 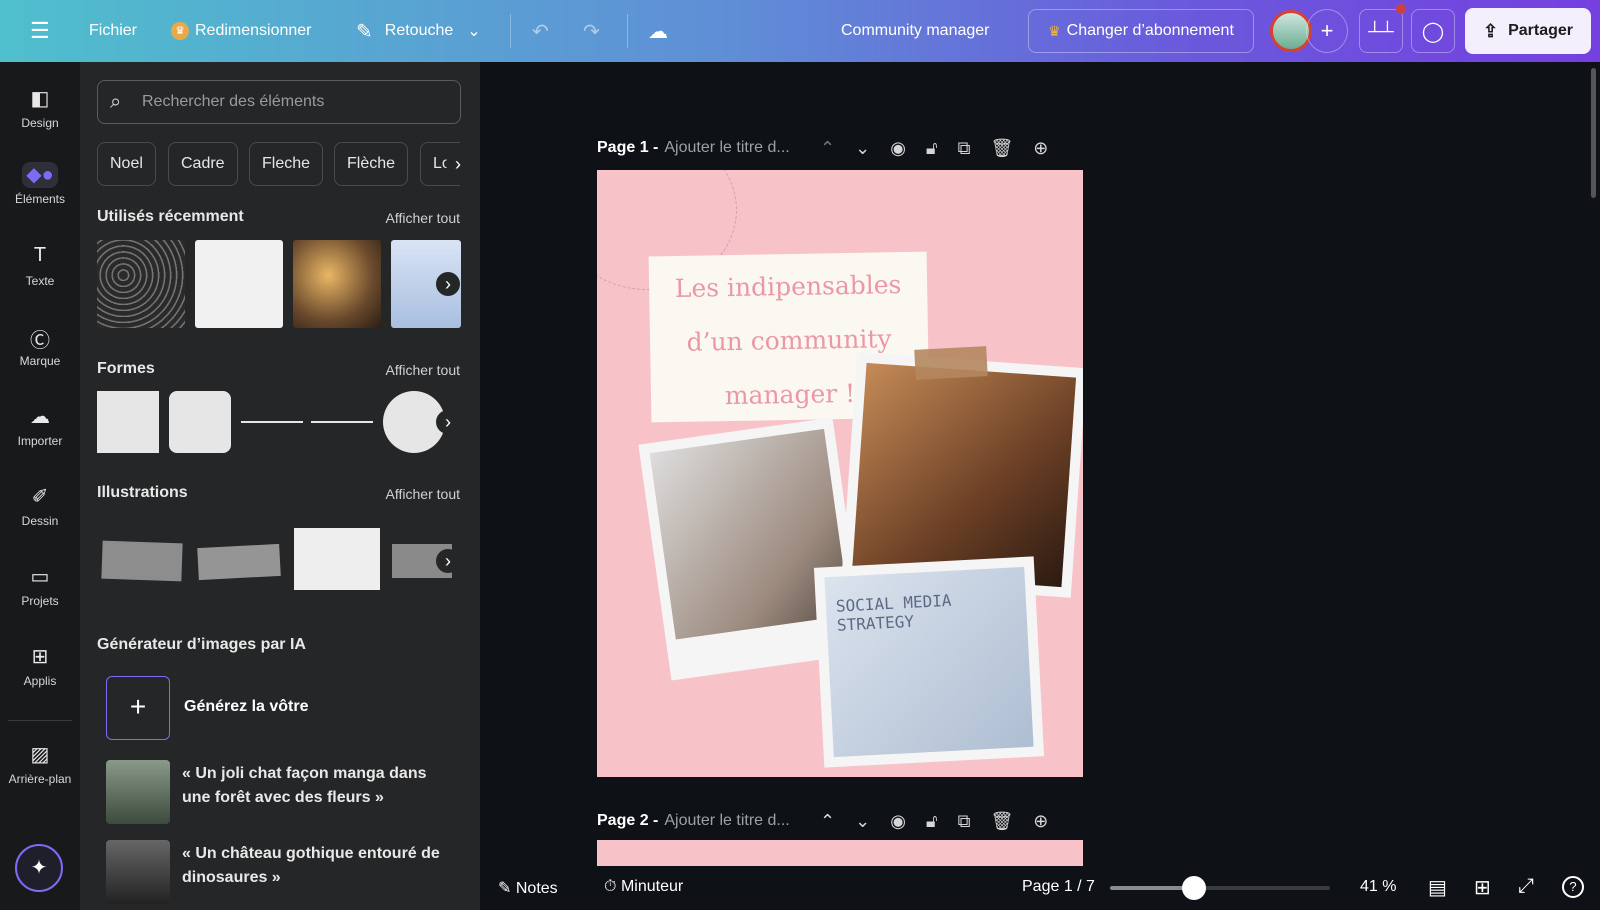 What do you see at coordinates (40, 506) in the screenshot?
I see `rail-draw: ✐ Dessin` at bounding box center [40, 506].